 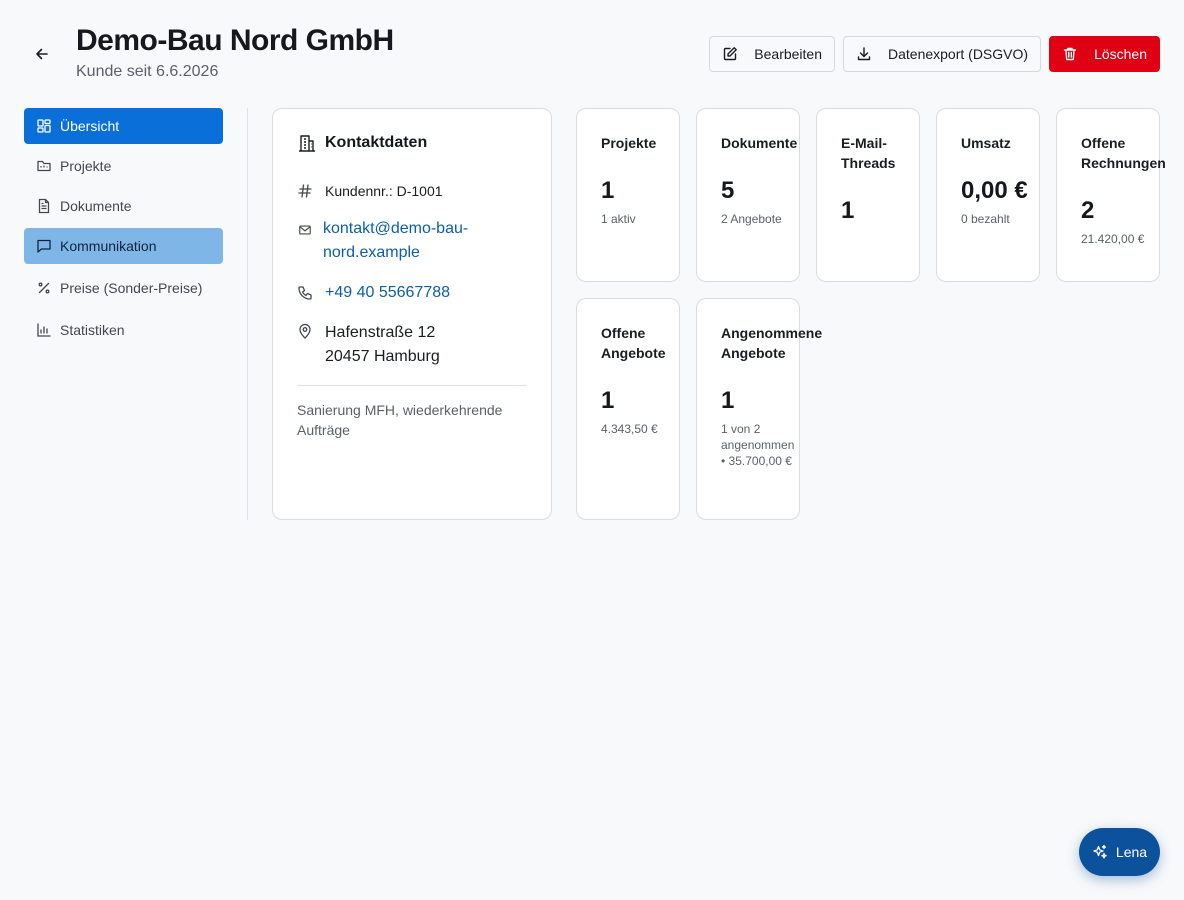 I want to click on customer-number-row: Kundennr.: D-1001, so click(x=412, y=191).